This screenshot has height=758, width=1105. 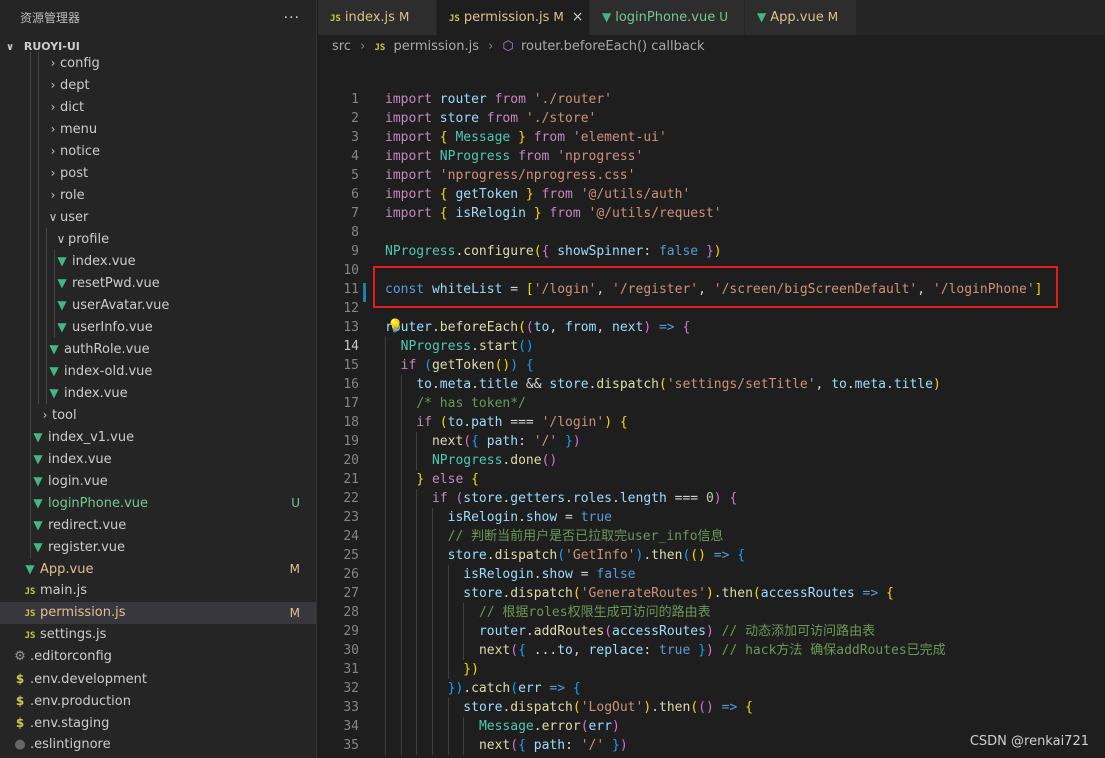 I want to click on tree-file: ⚙ .editorconfig, so click(x=158, y=657).